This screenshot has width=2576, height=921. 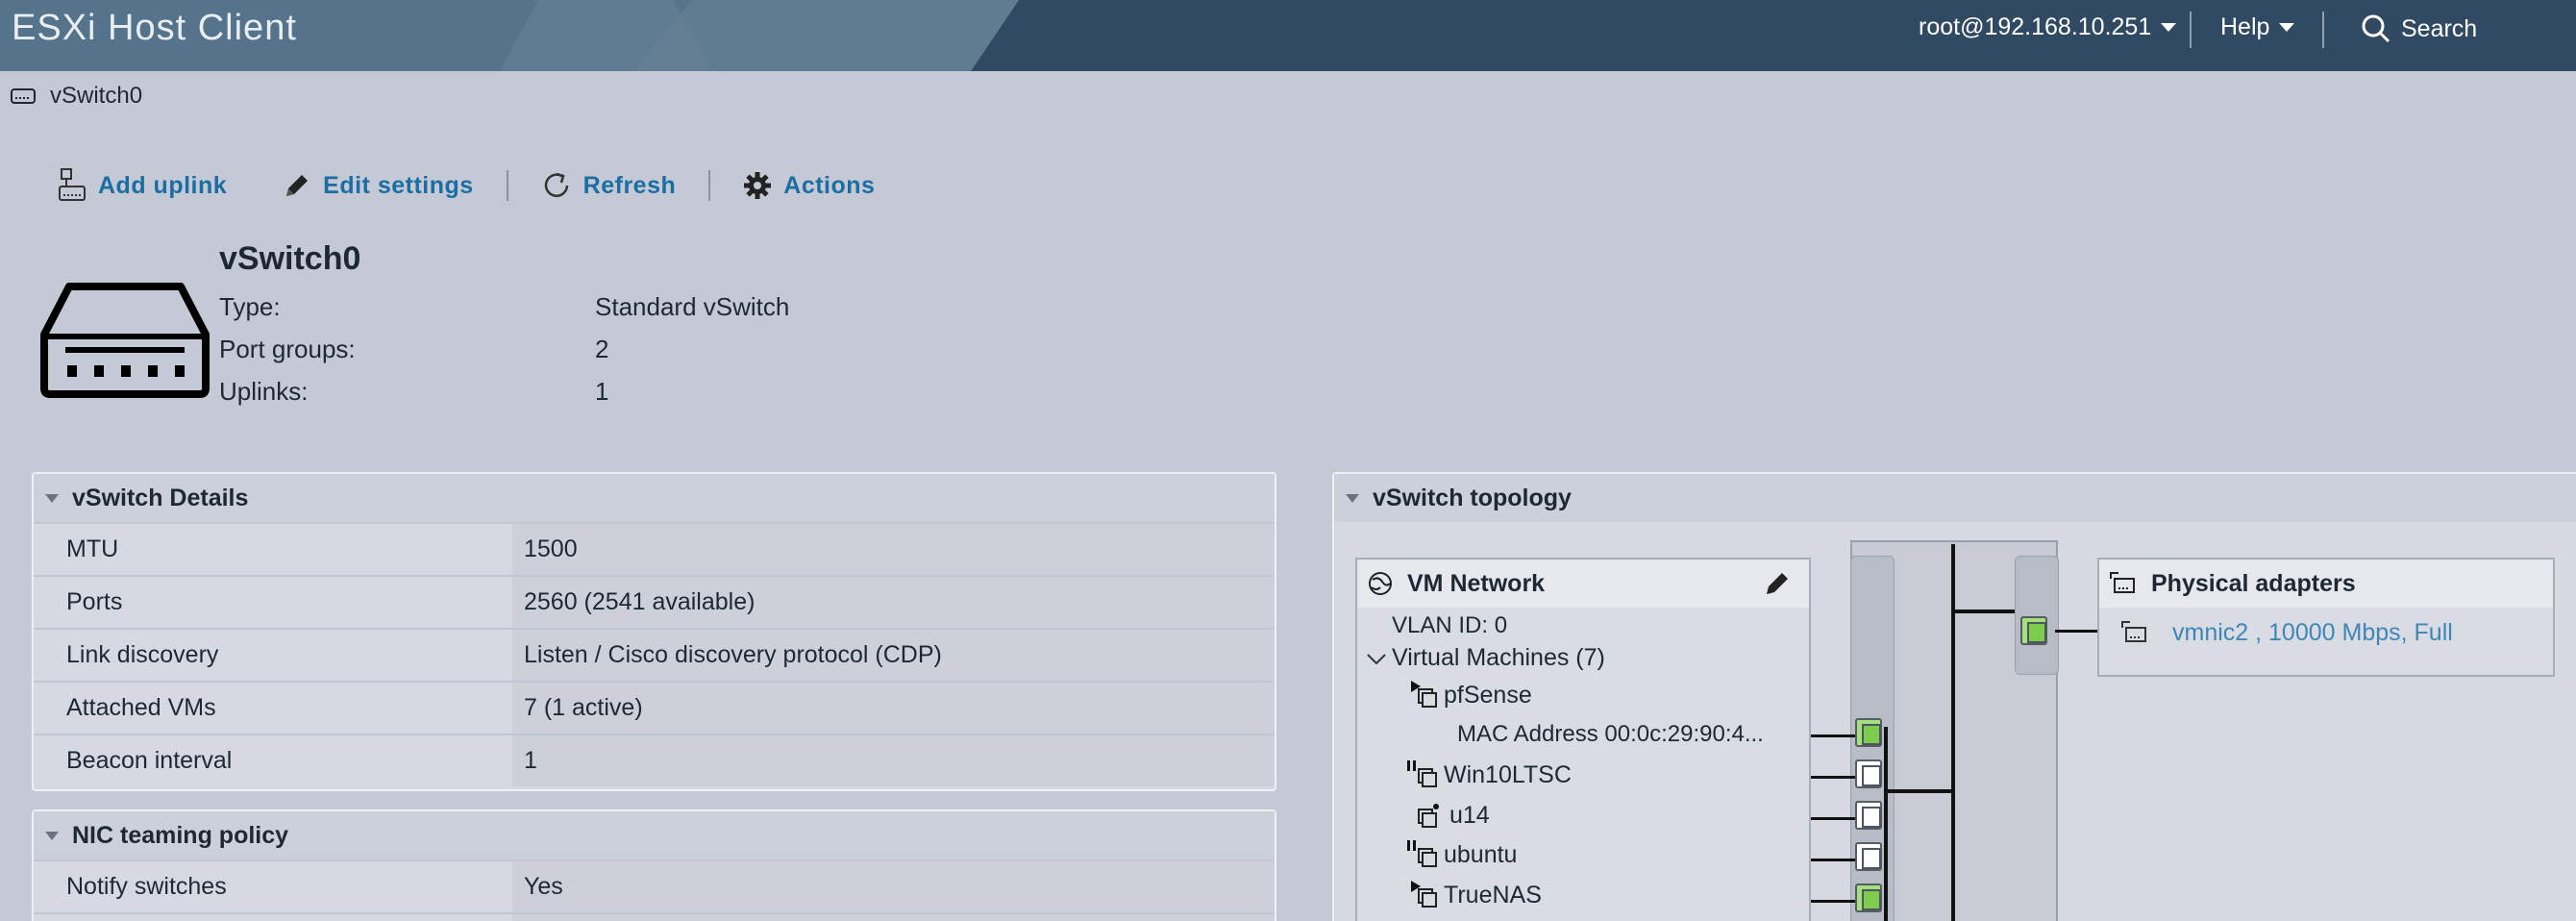 I want to click on refresh-button: Refresh, so click(x=609, y=185).